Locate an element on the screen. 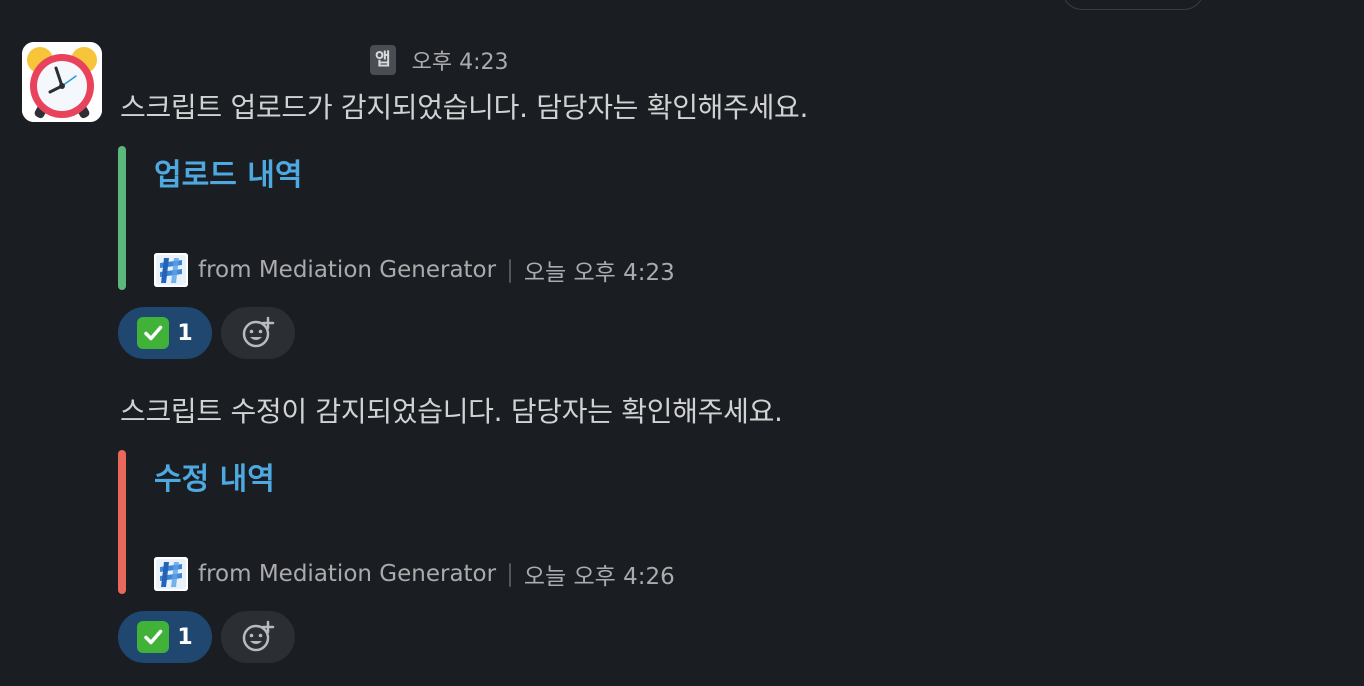 Image resolution: width=1364 pixels, height=686 pixels. alarm-clock-icon is located at coordinates (62, 82).